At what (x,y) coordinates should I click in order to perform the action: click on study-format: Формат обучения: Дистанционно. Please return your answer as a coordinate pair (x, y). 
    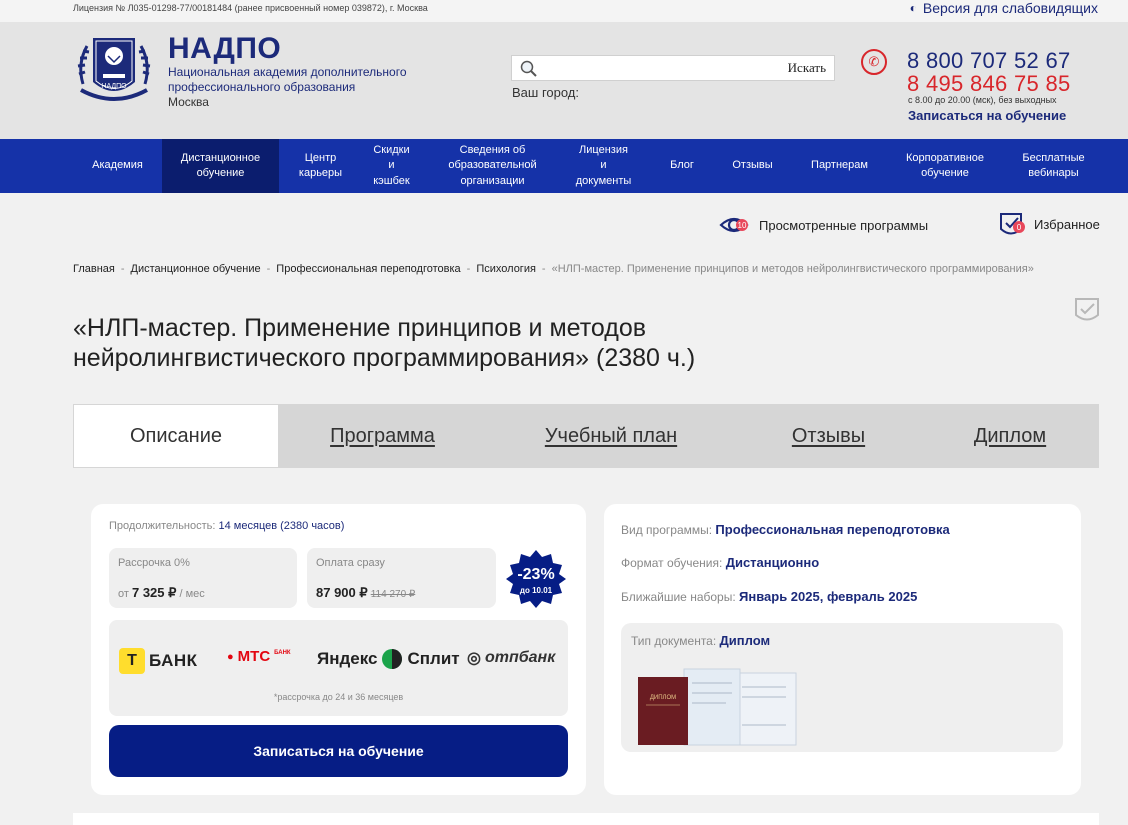
    Looking at the image, I should click on (720, 562).